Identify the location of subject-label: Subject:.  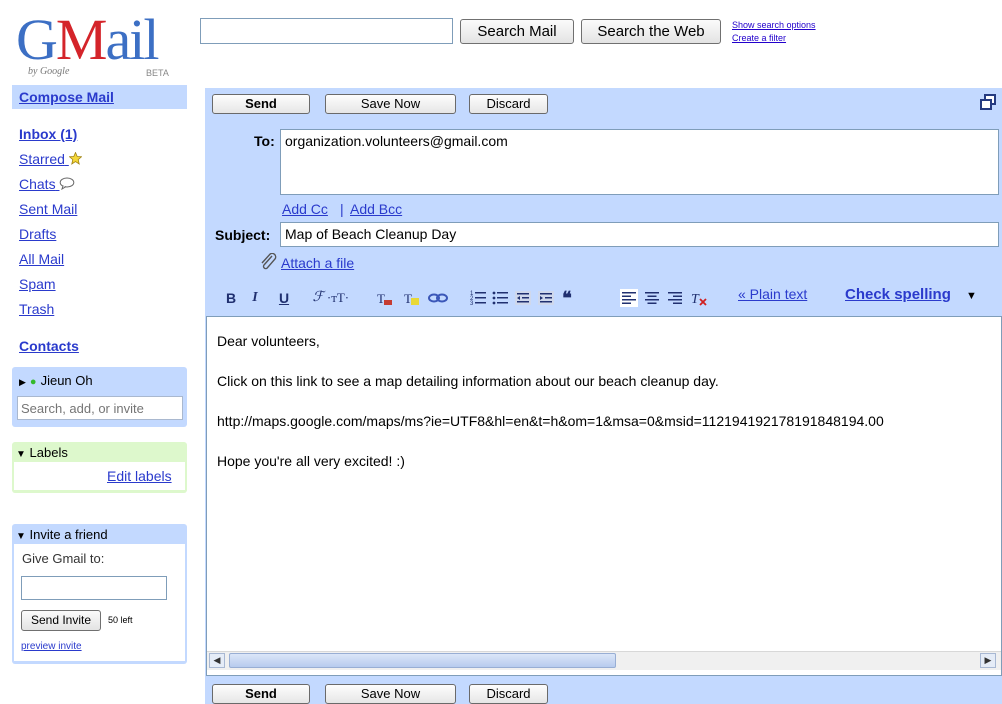
(243, 235).